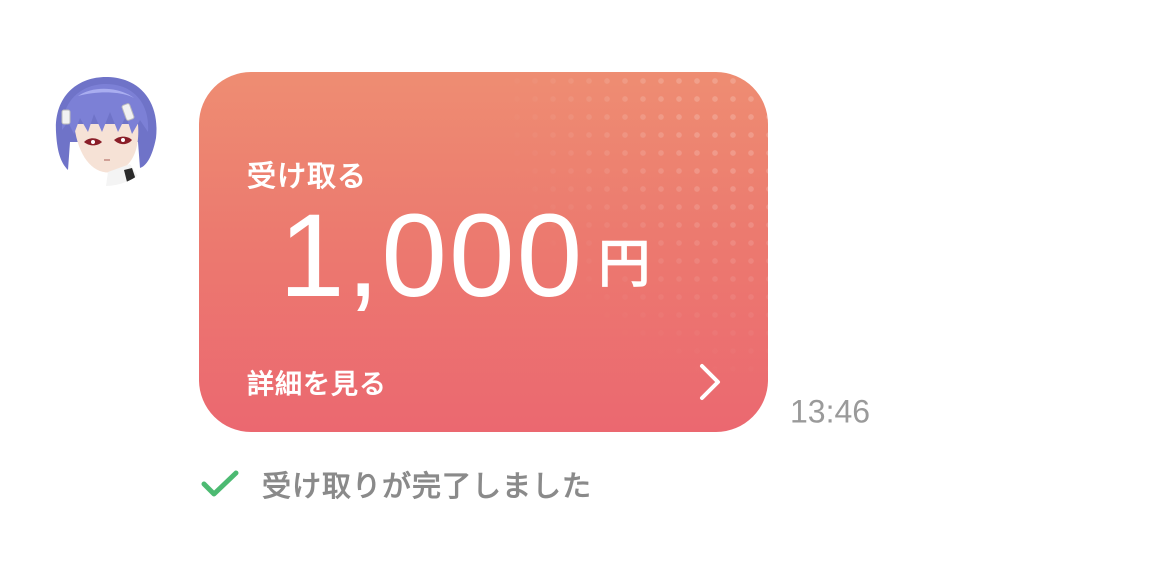 This screenshot has width=1170, height=568. What do you see at coordinates (220, 483) in the screenshot?
I see `checkmark-icon` at bounding box center [220, 483].